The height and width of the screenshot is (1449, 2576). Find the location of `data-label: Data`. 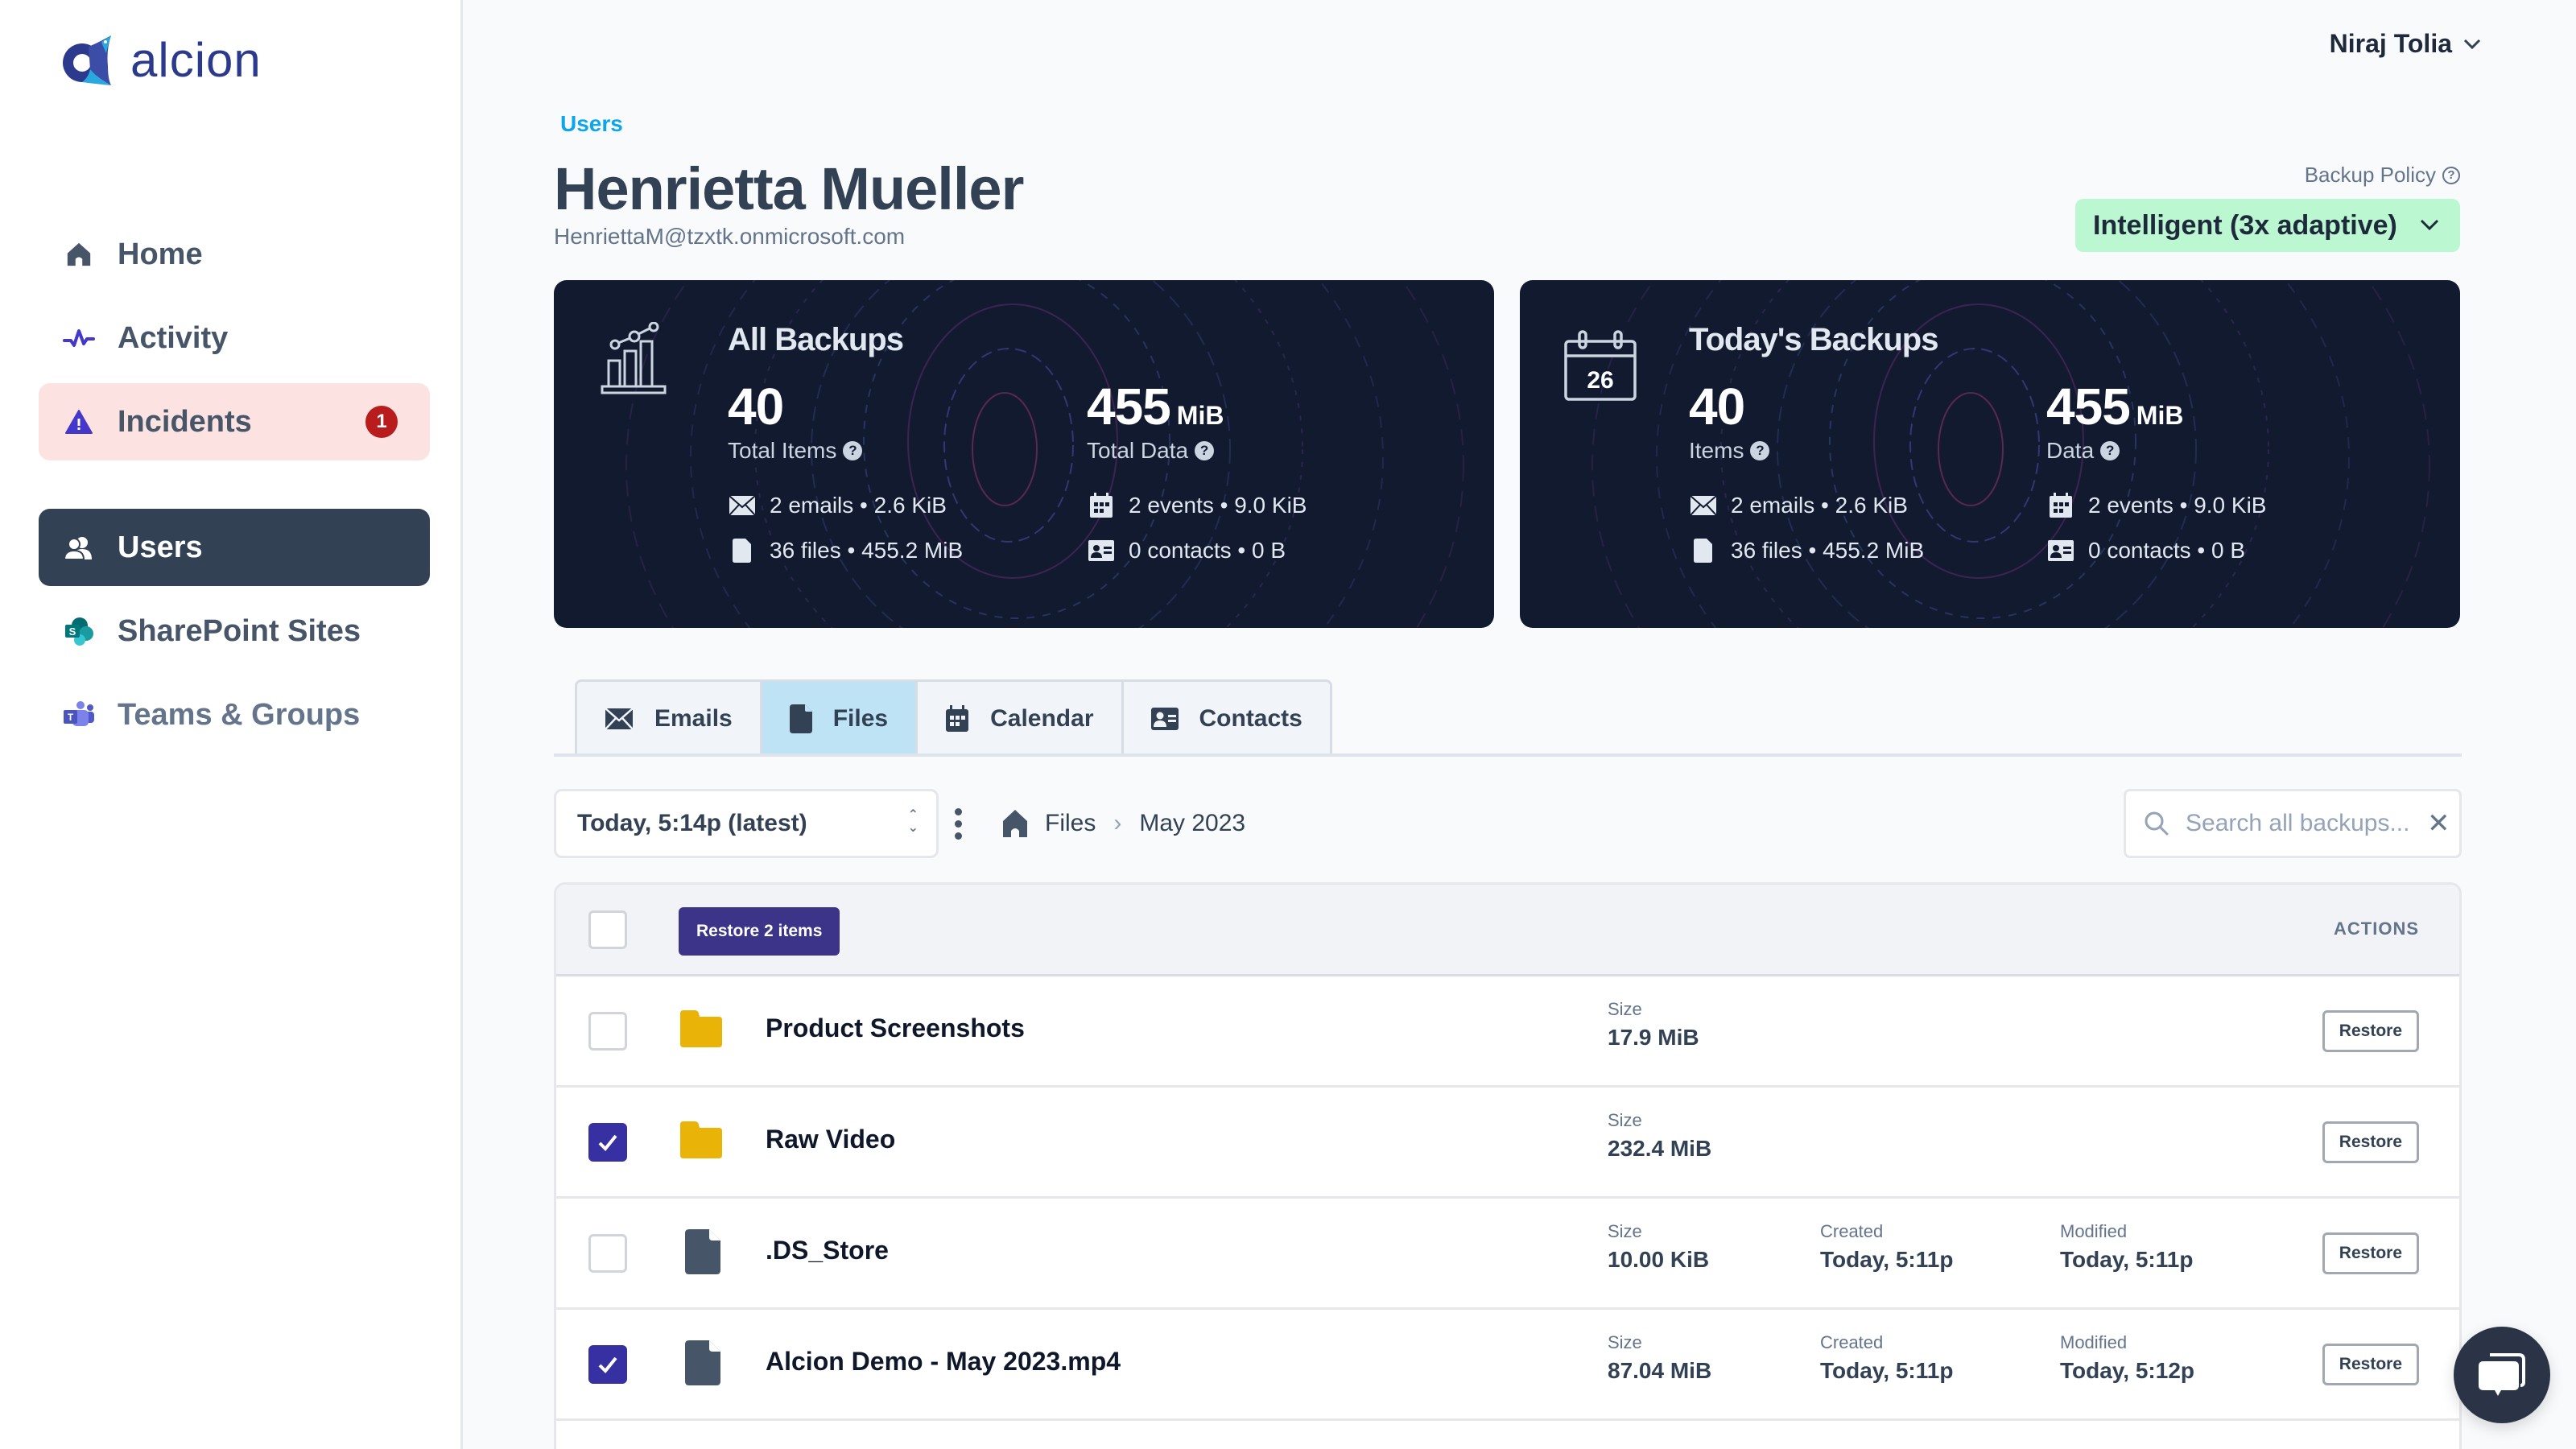

data-label: Data is located at coordinates (2070, 450).